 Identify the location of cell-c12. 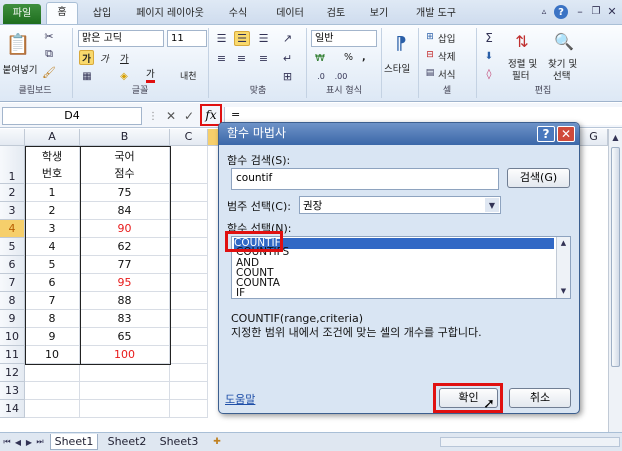
(189, 373).